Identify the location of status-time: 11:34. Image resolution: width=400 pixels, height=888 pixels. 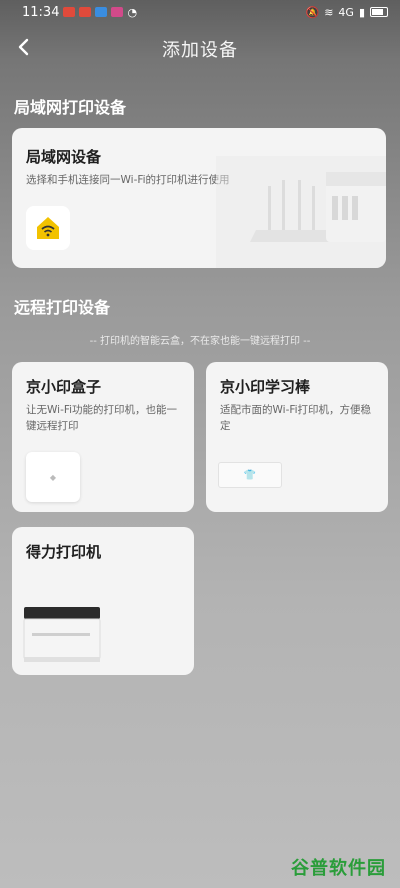
(41, 12).